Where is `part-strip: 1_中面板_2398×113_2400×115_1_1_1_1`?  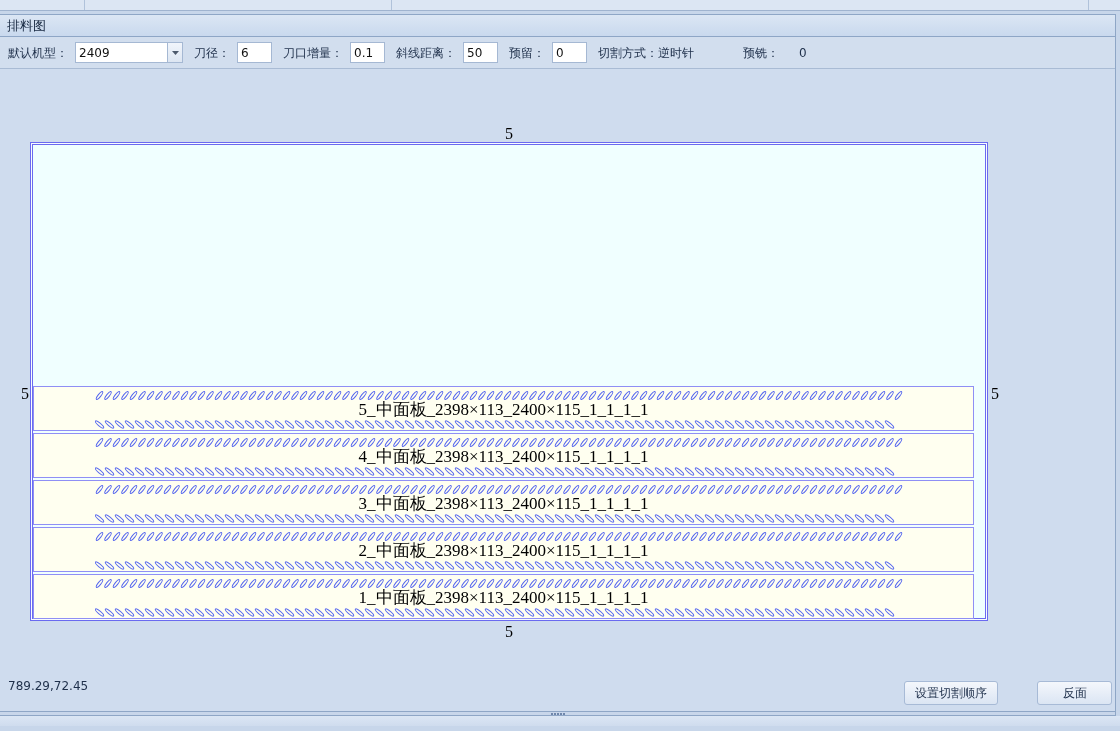 part-strip: 1_中面板_2398×113_2400×115_1_1_1_1 is located at coordinates (503, 596).